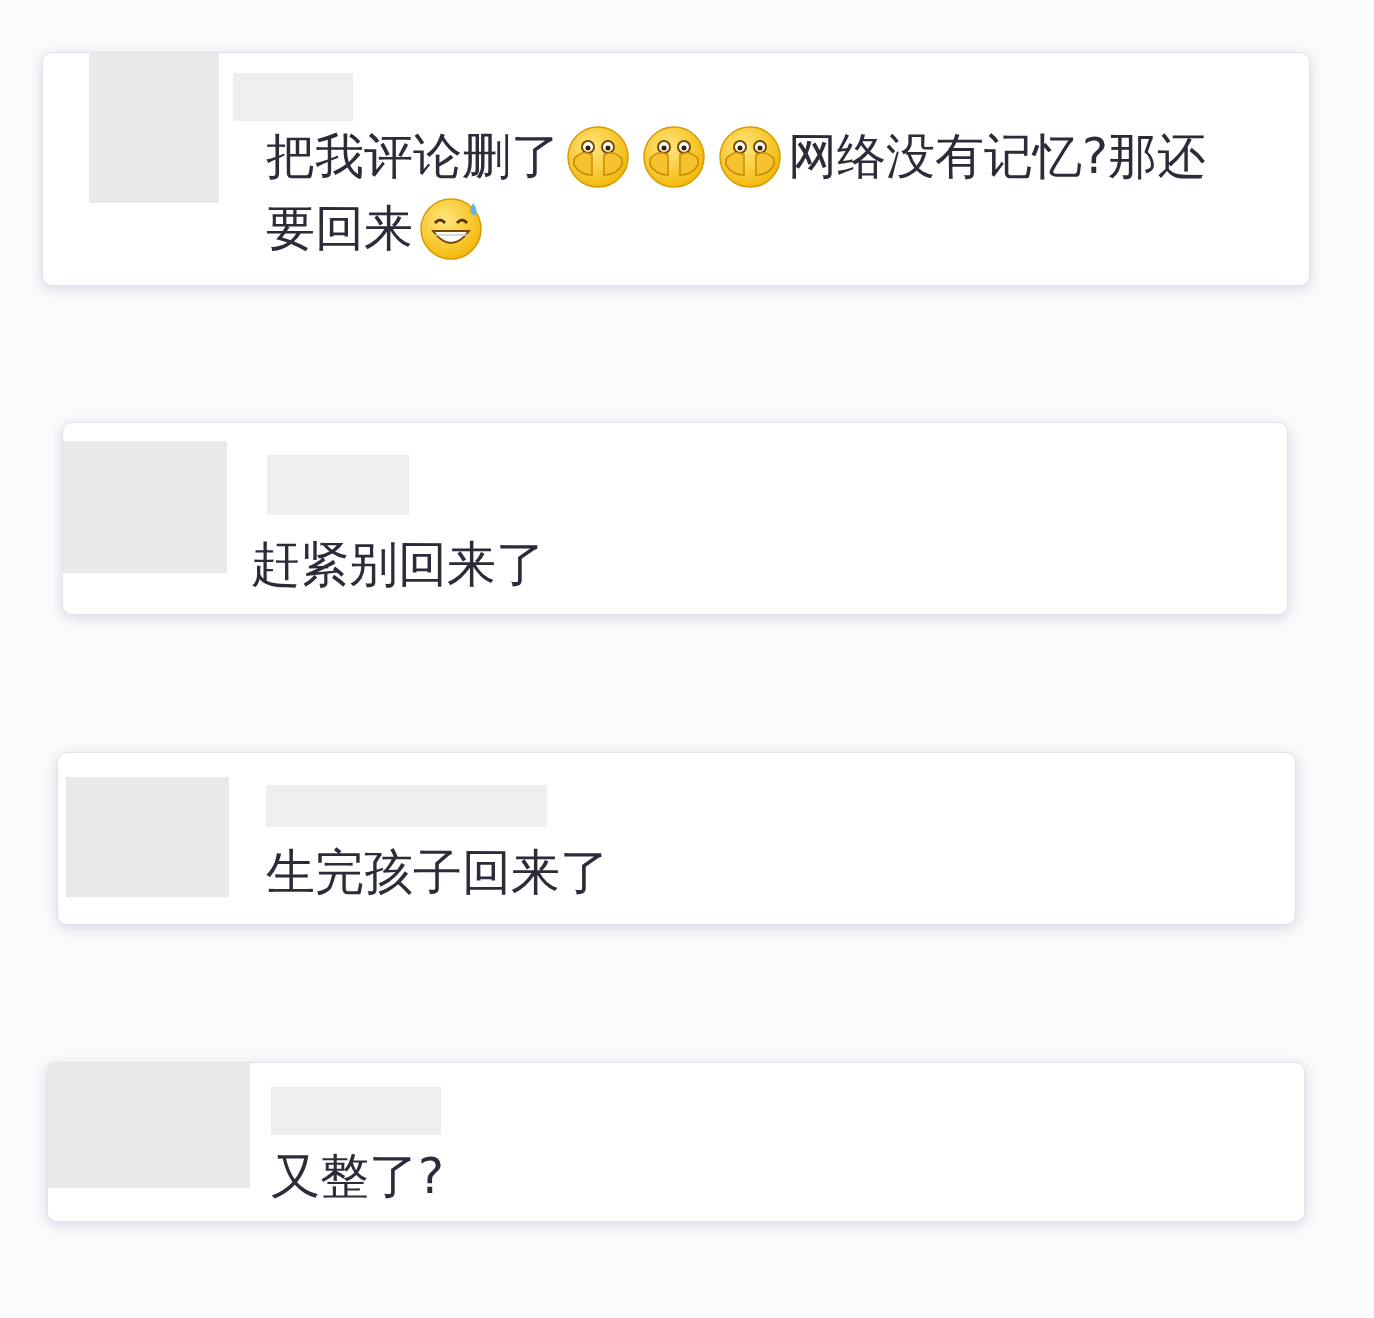 The width and height of the screenshot is (1374, 1318). What do you see at coordinates (451, 229) in the screenshot?
I see `grinning-sweat-face-icon` at bounding box center [451, 229].